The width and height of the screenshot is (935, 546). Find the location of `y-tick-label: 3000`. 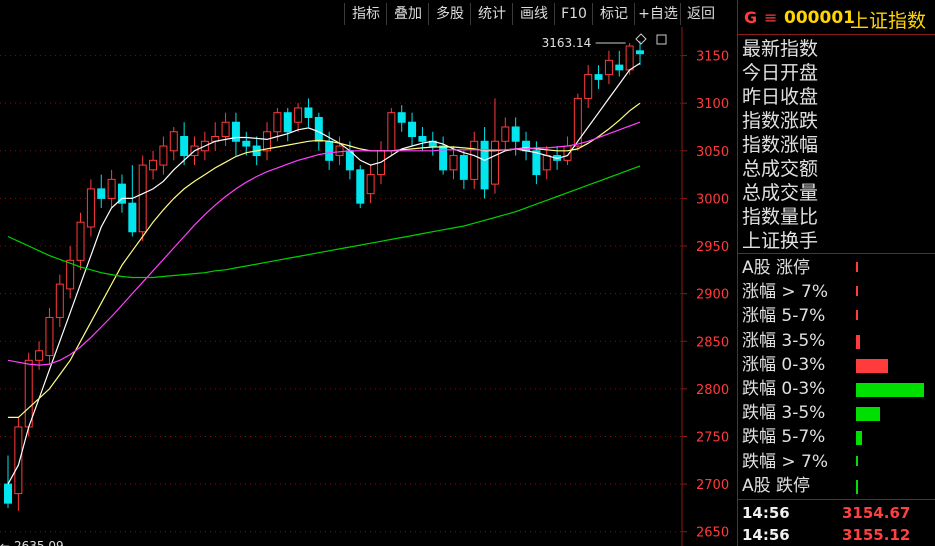

y-tick-label: 3000 is located at coordinates (712, 199).